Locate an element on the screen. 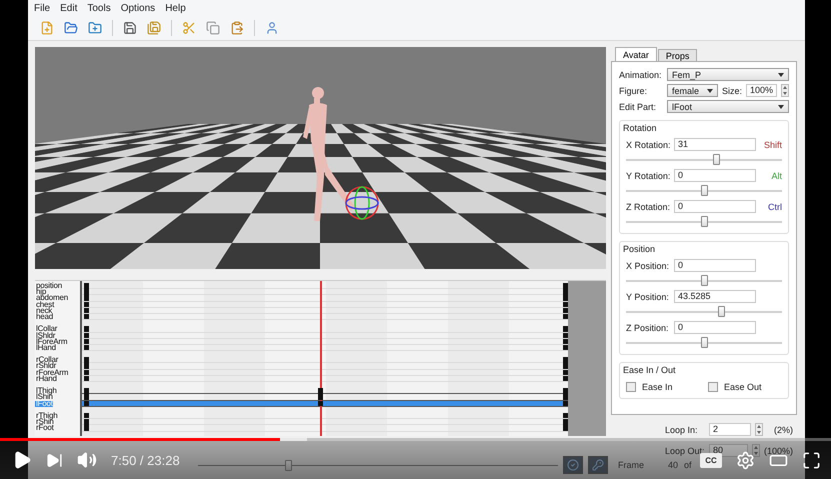 The width and height of the screenshot is (831, 479). bone-track-label: rFoot is located at coordinates (44, 428).